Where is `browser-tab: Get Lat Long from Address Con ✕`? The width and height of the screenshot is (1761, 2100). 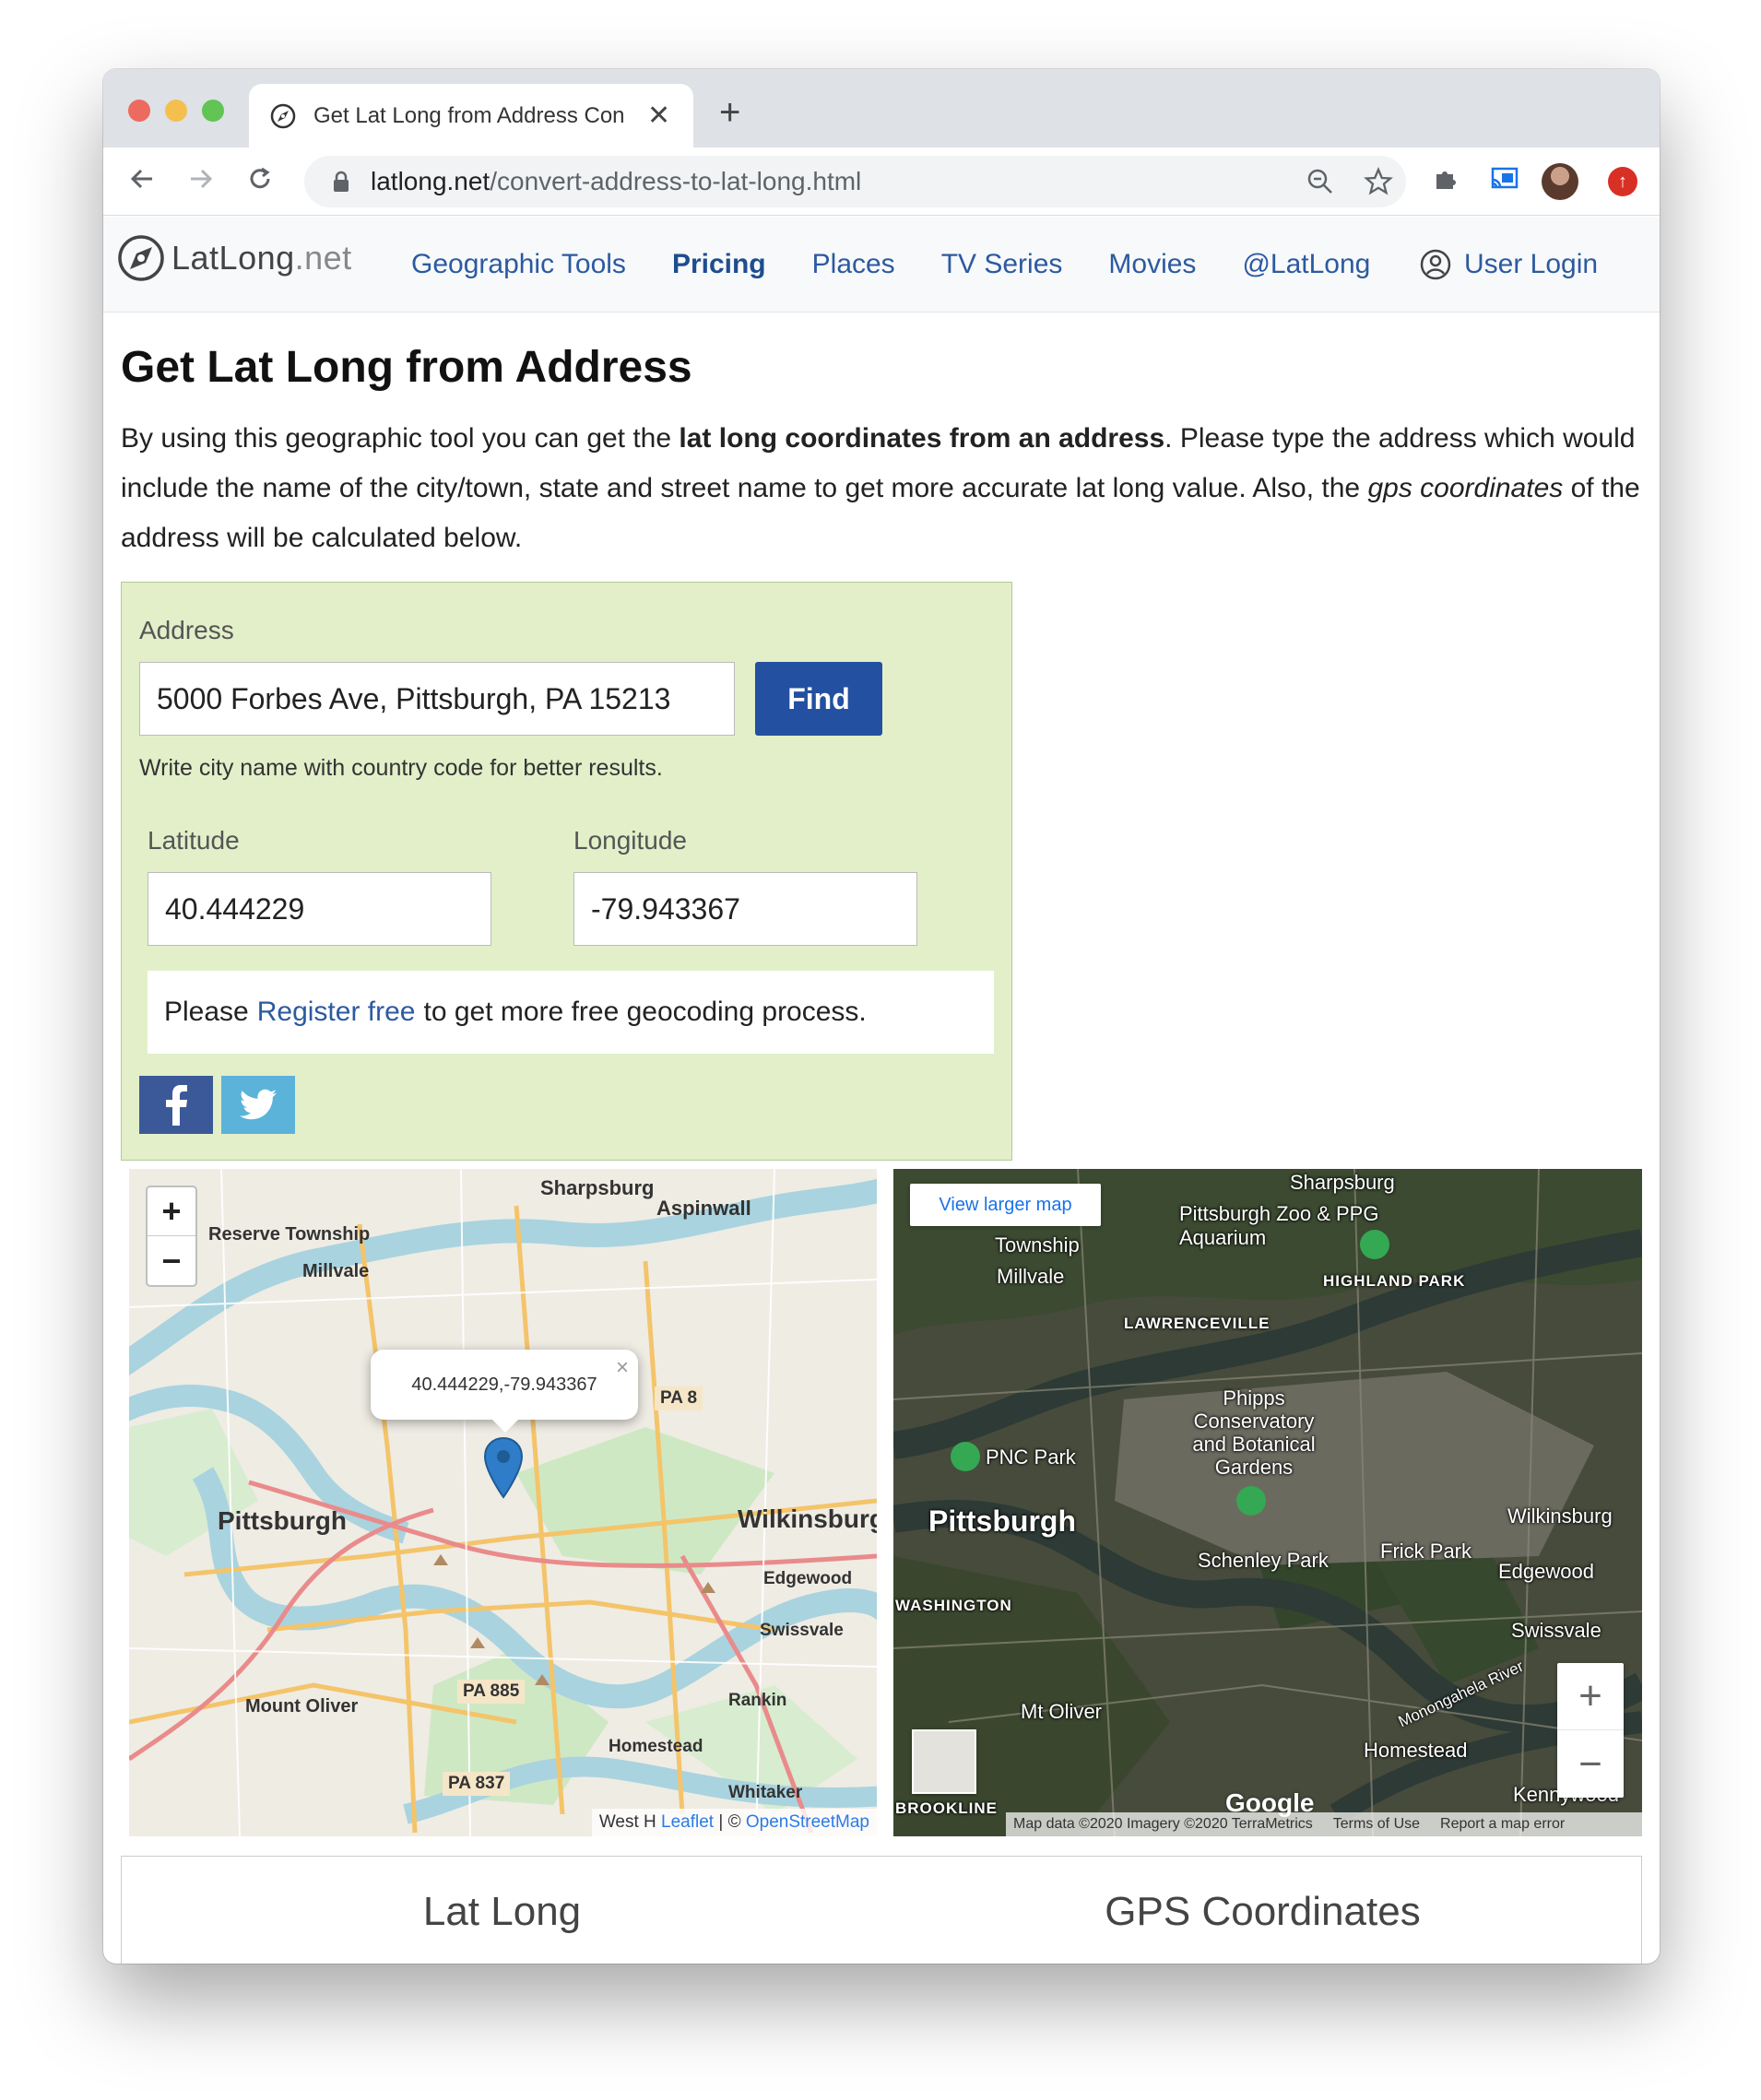
browser-tab: Get Lat Long from Address Con ✕ is located at coordinates (471, 116).